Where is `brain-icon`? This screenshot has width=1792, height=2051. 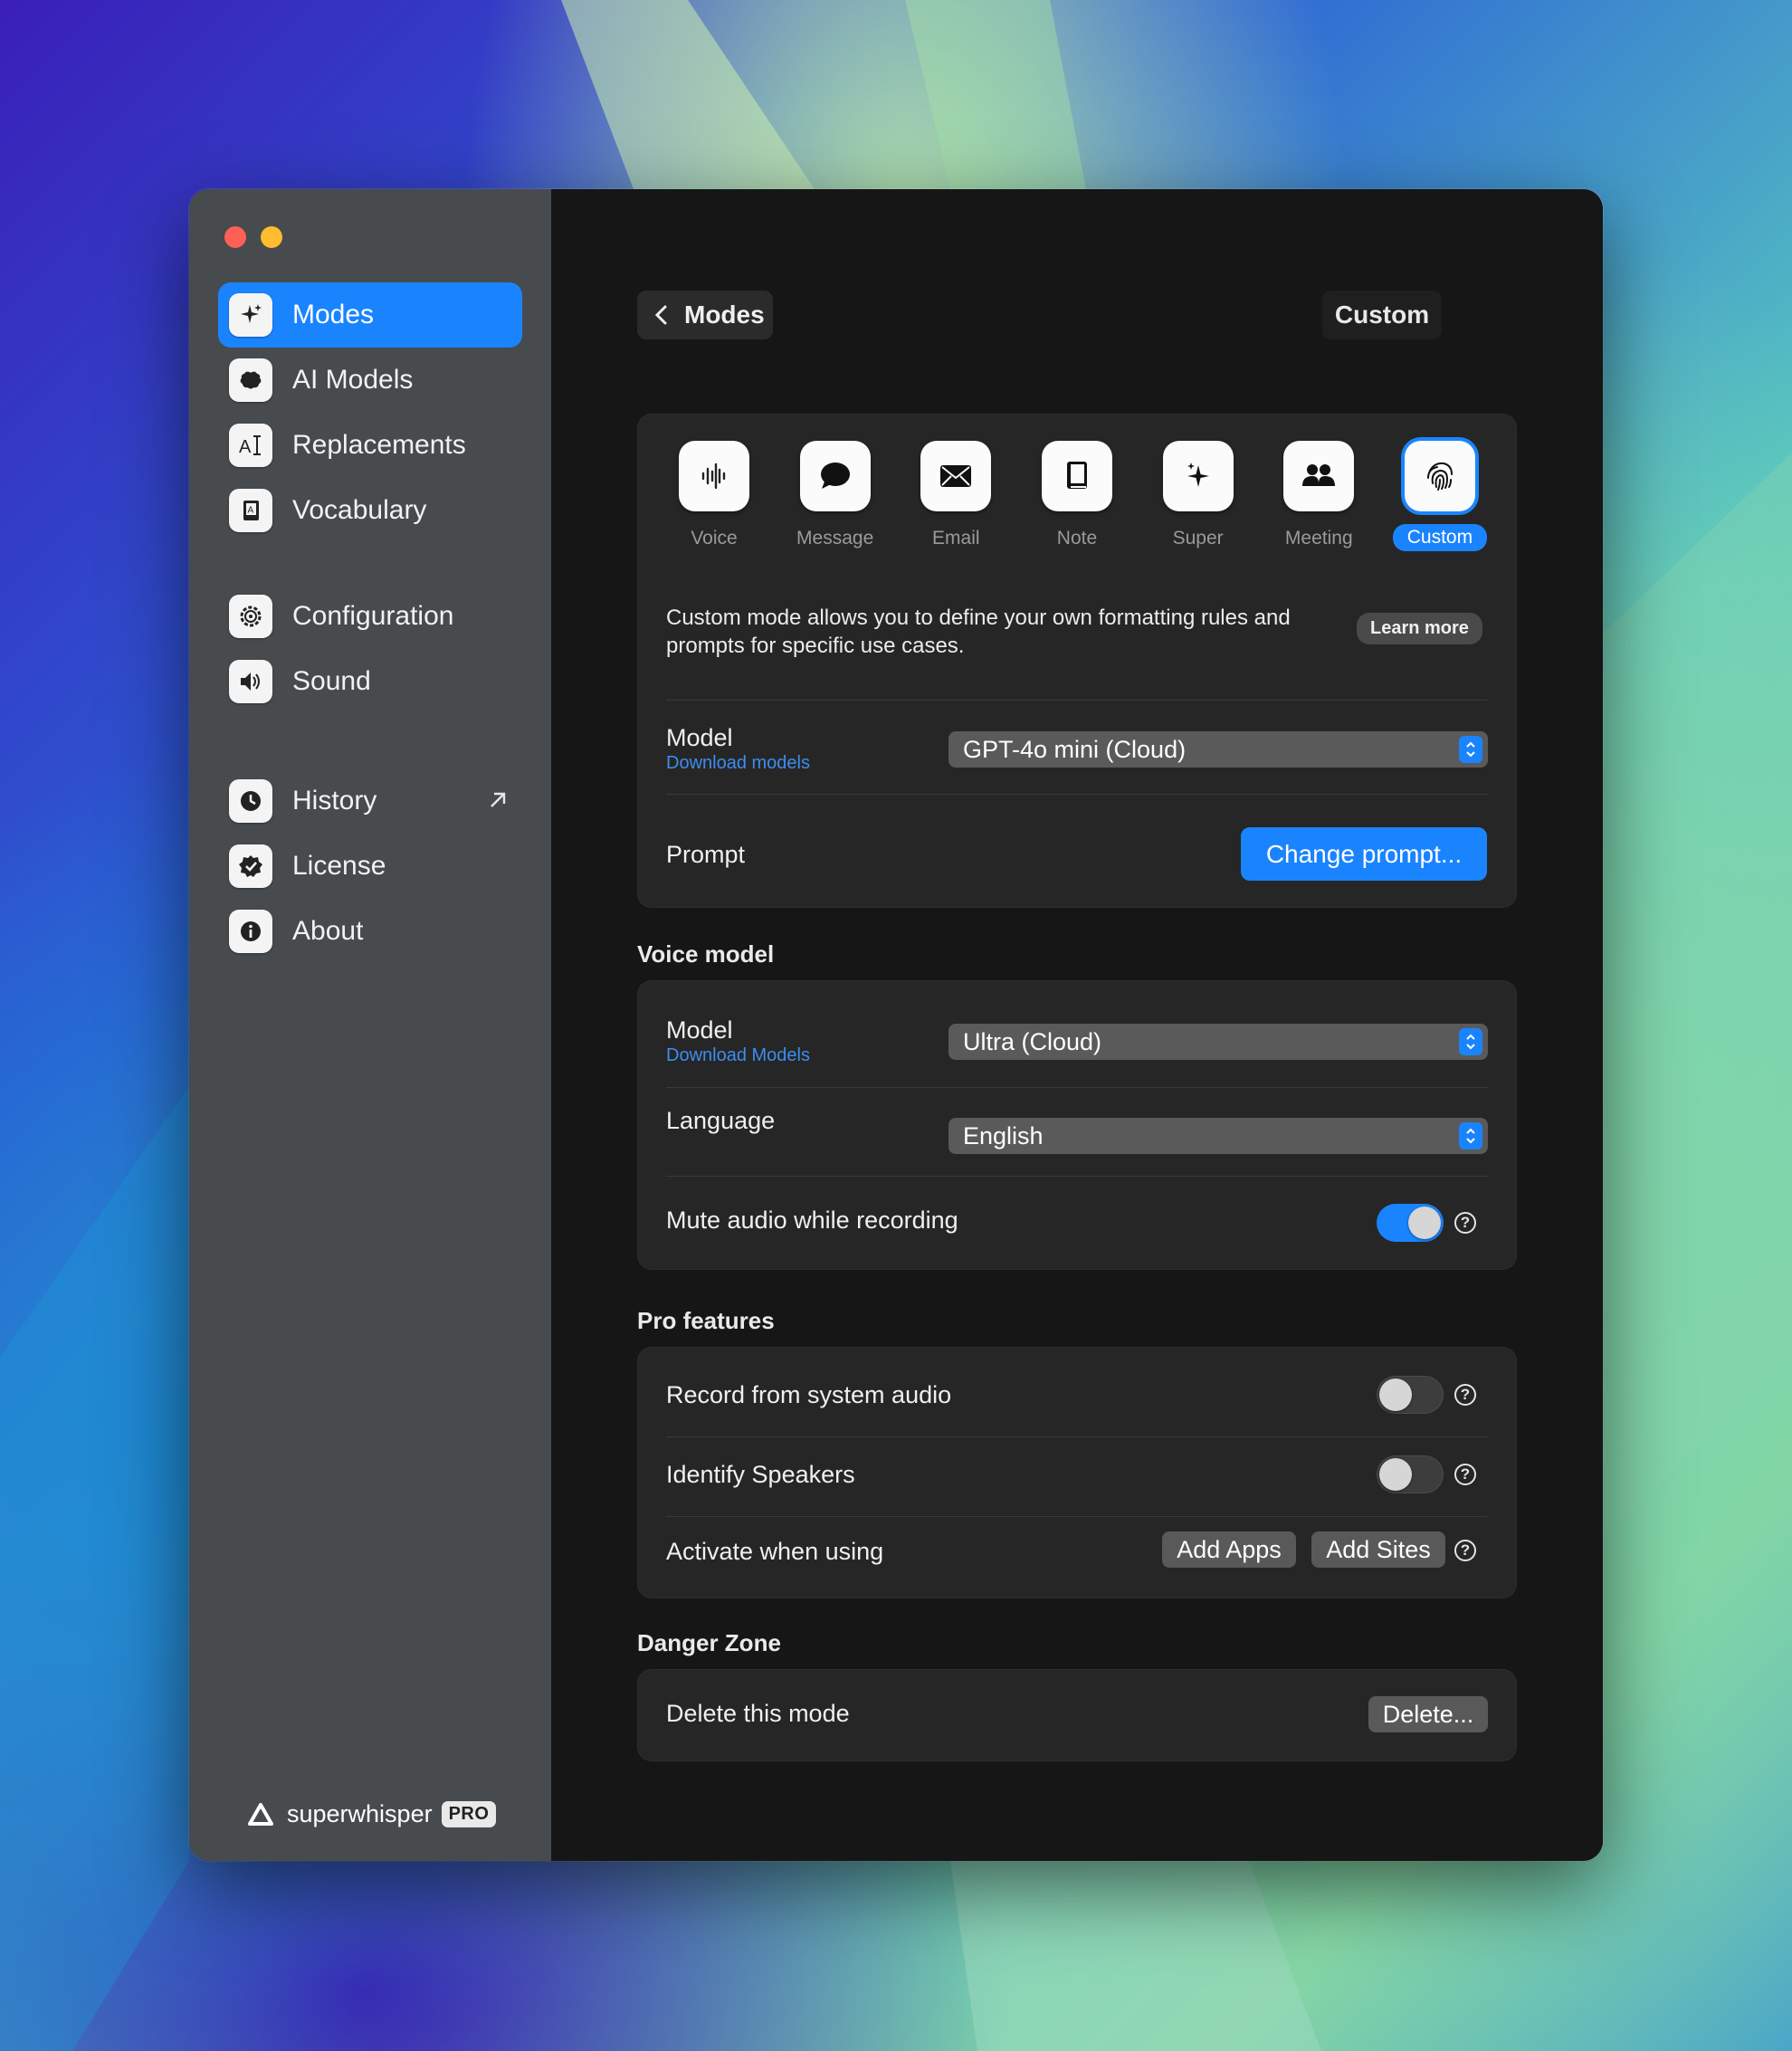
brain-icon is located at coordinates (250, 380).